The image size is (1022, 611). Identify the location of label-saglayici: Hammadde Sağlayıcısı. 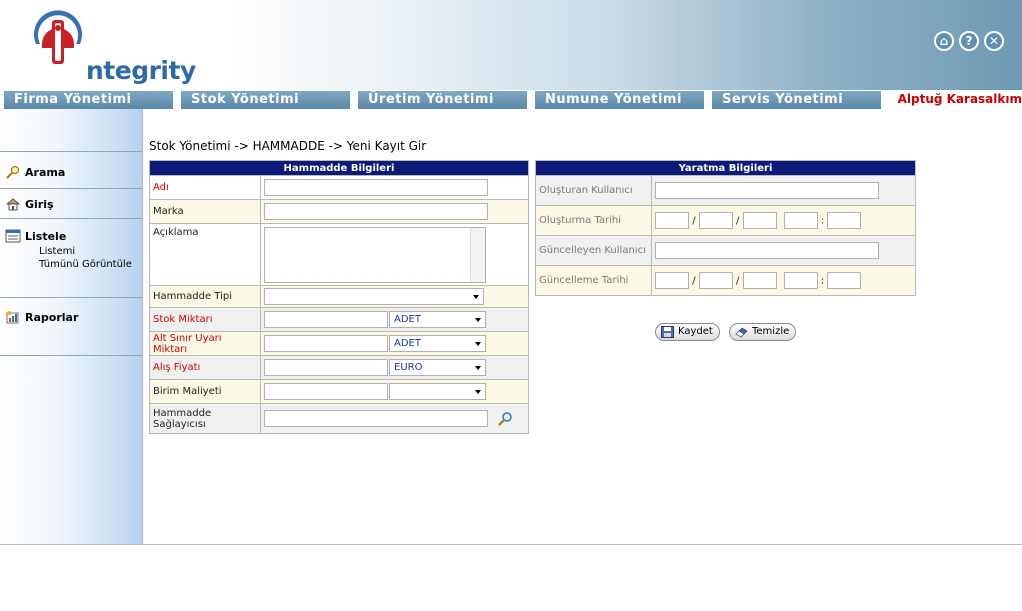
(205, 418).